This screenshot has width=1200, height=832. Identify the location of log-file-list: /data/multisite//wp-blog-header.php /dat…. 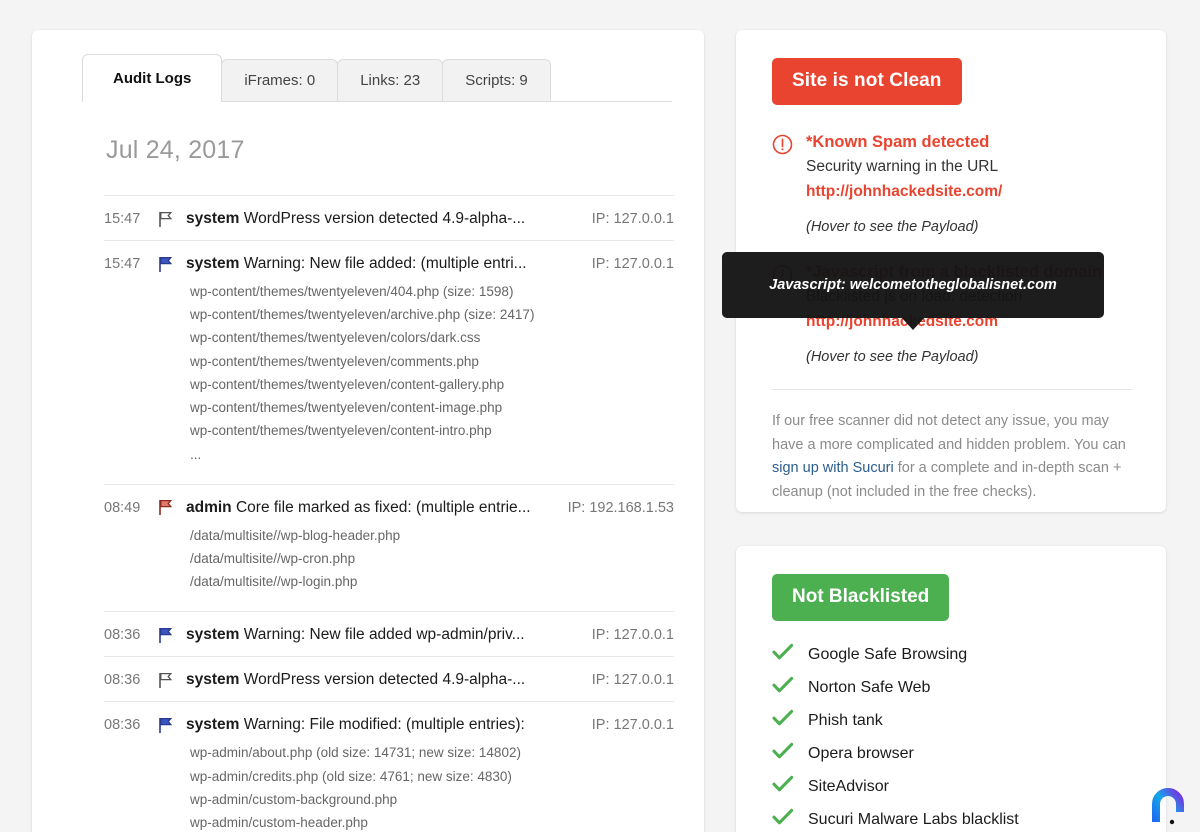
(432, 559).